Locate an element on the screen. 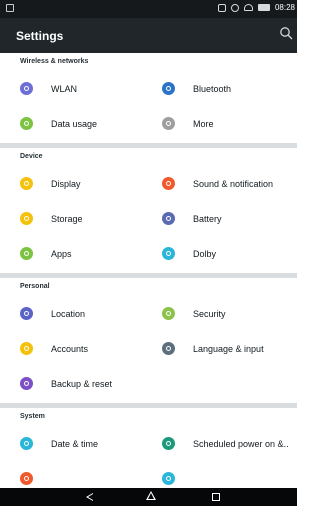 The width and height of the screenshot is (320, 506). back-icon is located at coordinates (89, 497).